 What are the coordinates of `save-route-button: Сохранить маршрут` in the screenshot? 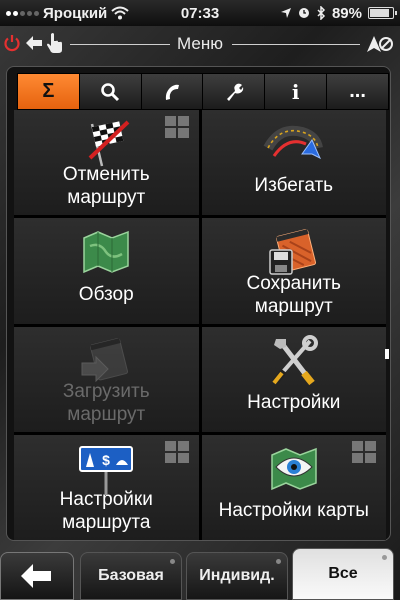 It's located at (293, 271).